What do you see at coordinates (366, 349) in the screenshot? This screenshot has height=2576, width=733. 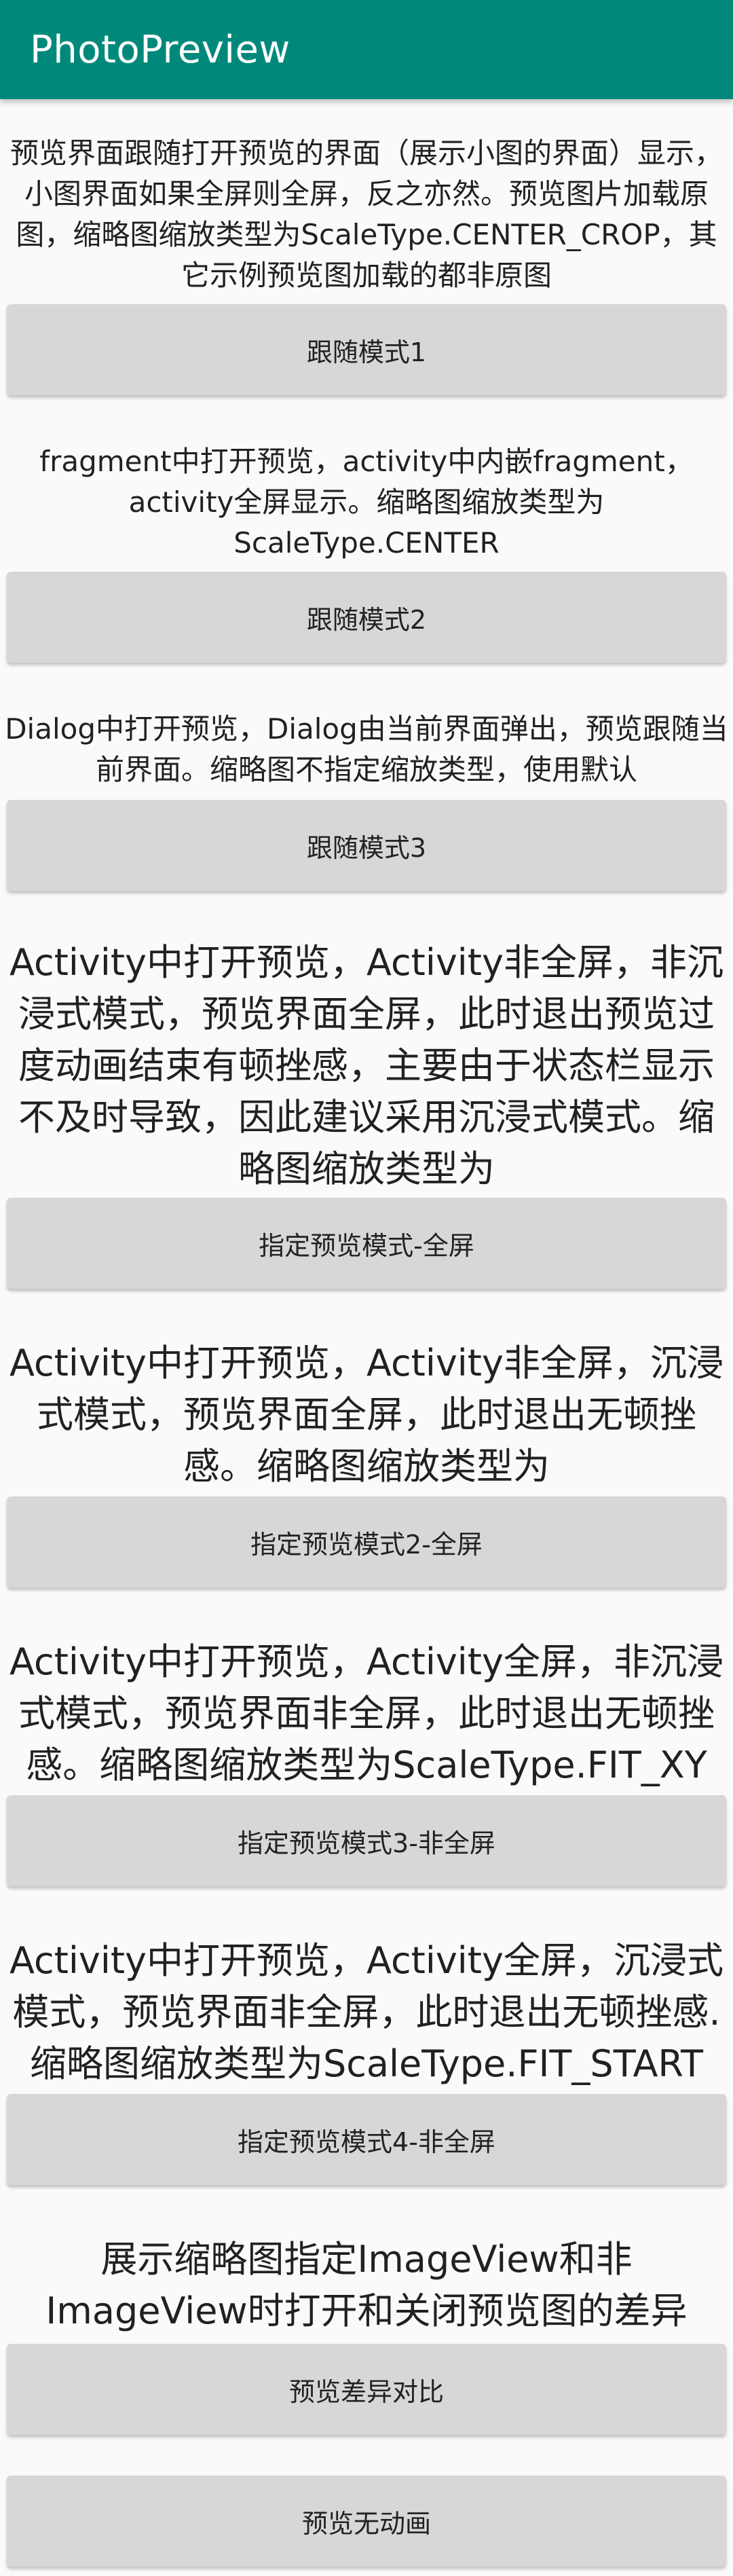 I see `follow-mode-1-button: 跟随模式1` at bounding box center [366, 349].